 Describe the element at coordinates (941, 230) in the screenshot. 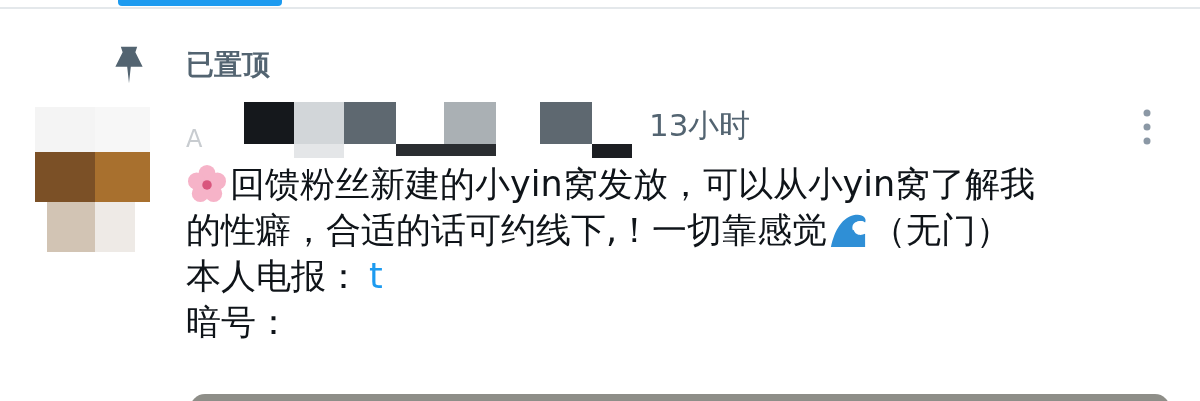

I see `post-text: （无门）` at that location.